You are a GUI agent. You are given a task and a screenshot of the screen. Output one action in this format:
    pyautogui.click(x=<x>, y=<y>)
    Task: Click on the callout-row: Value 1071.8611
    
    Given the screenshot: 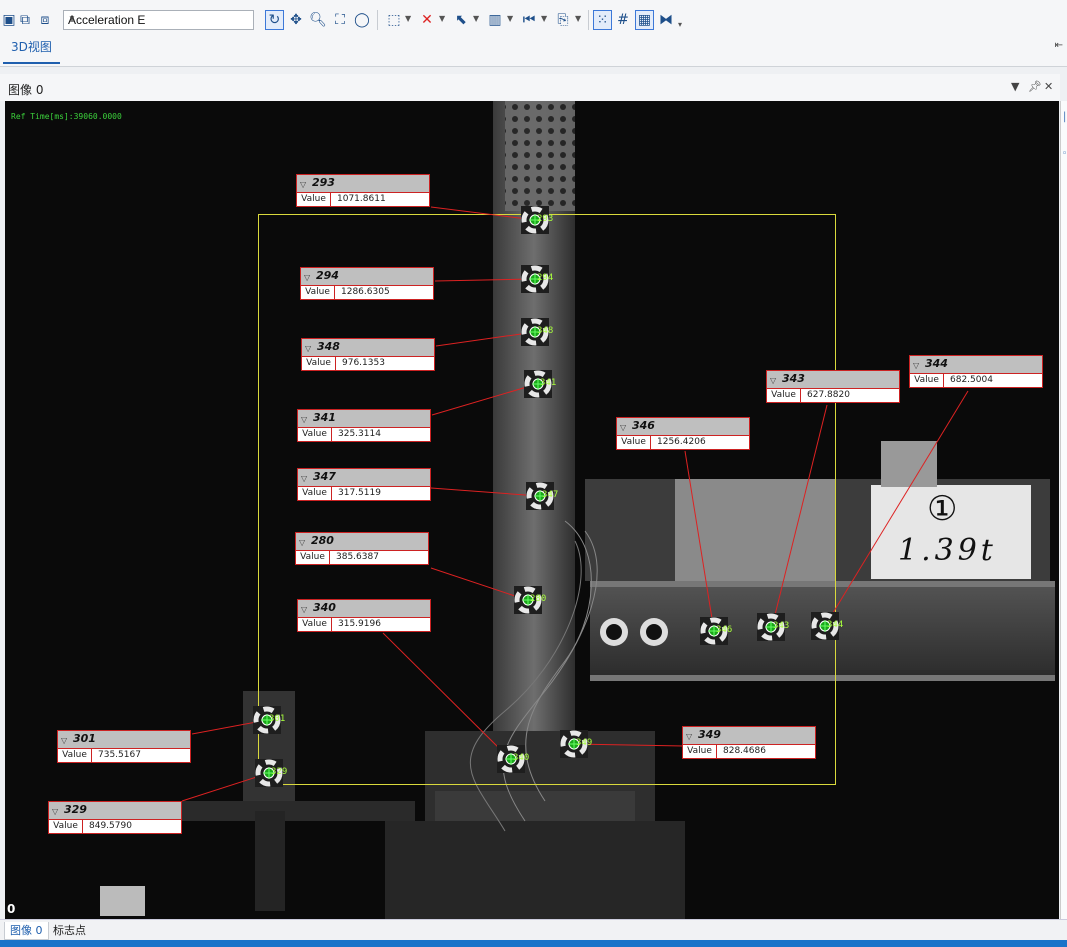 What is the action you would take?
    pyautogui.click(x=363, y=199)
    